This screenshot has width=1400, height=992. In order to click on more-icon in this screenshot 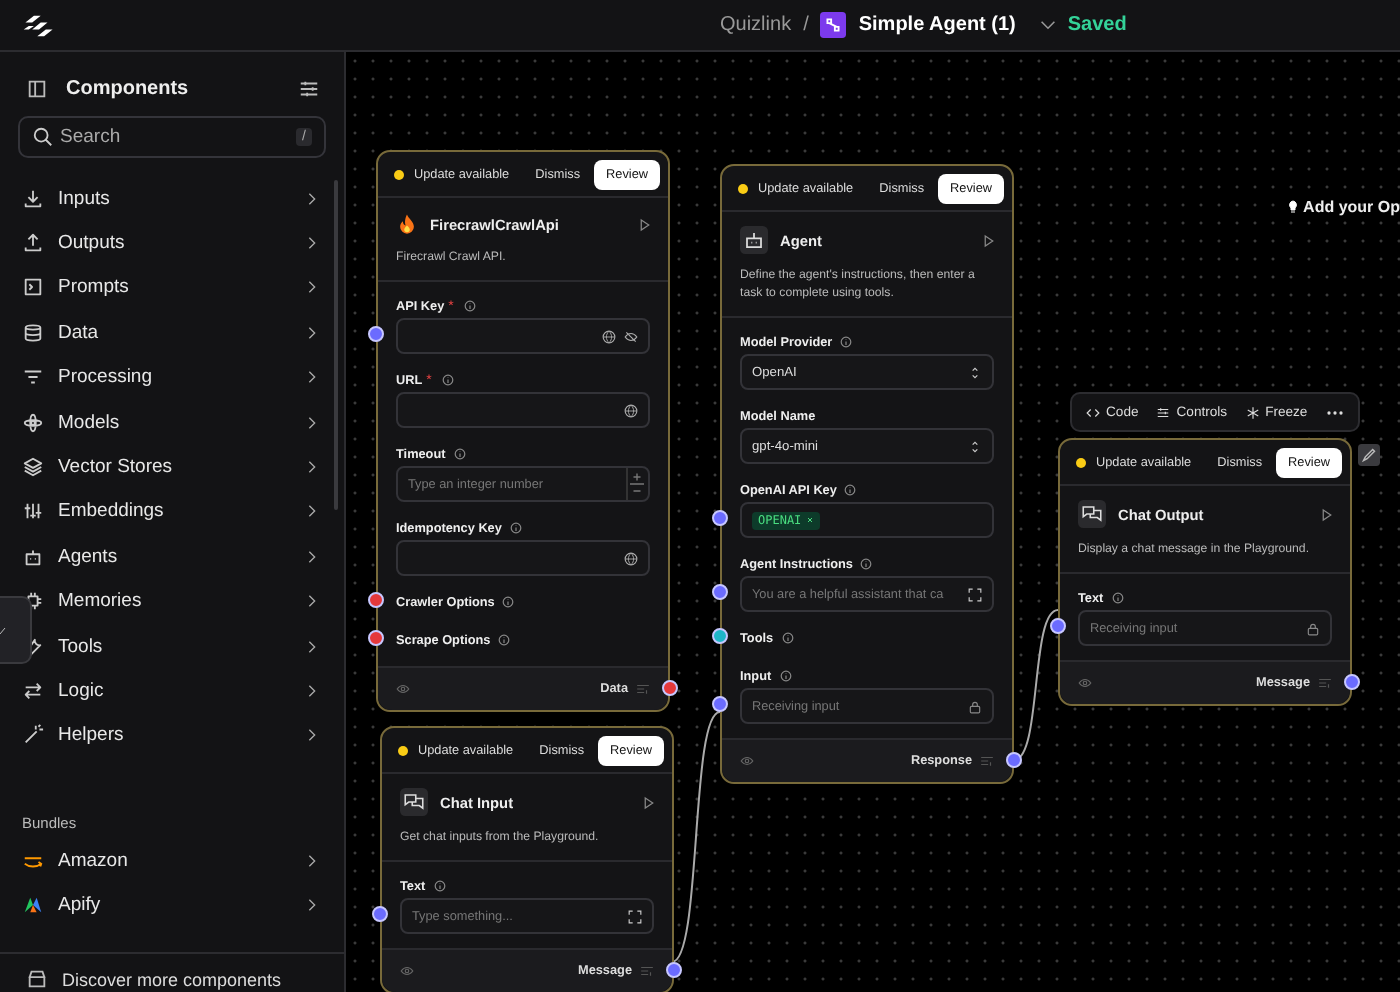, I will do `click(1334, 412)`.